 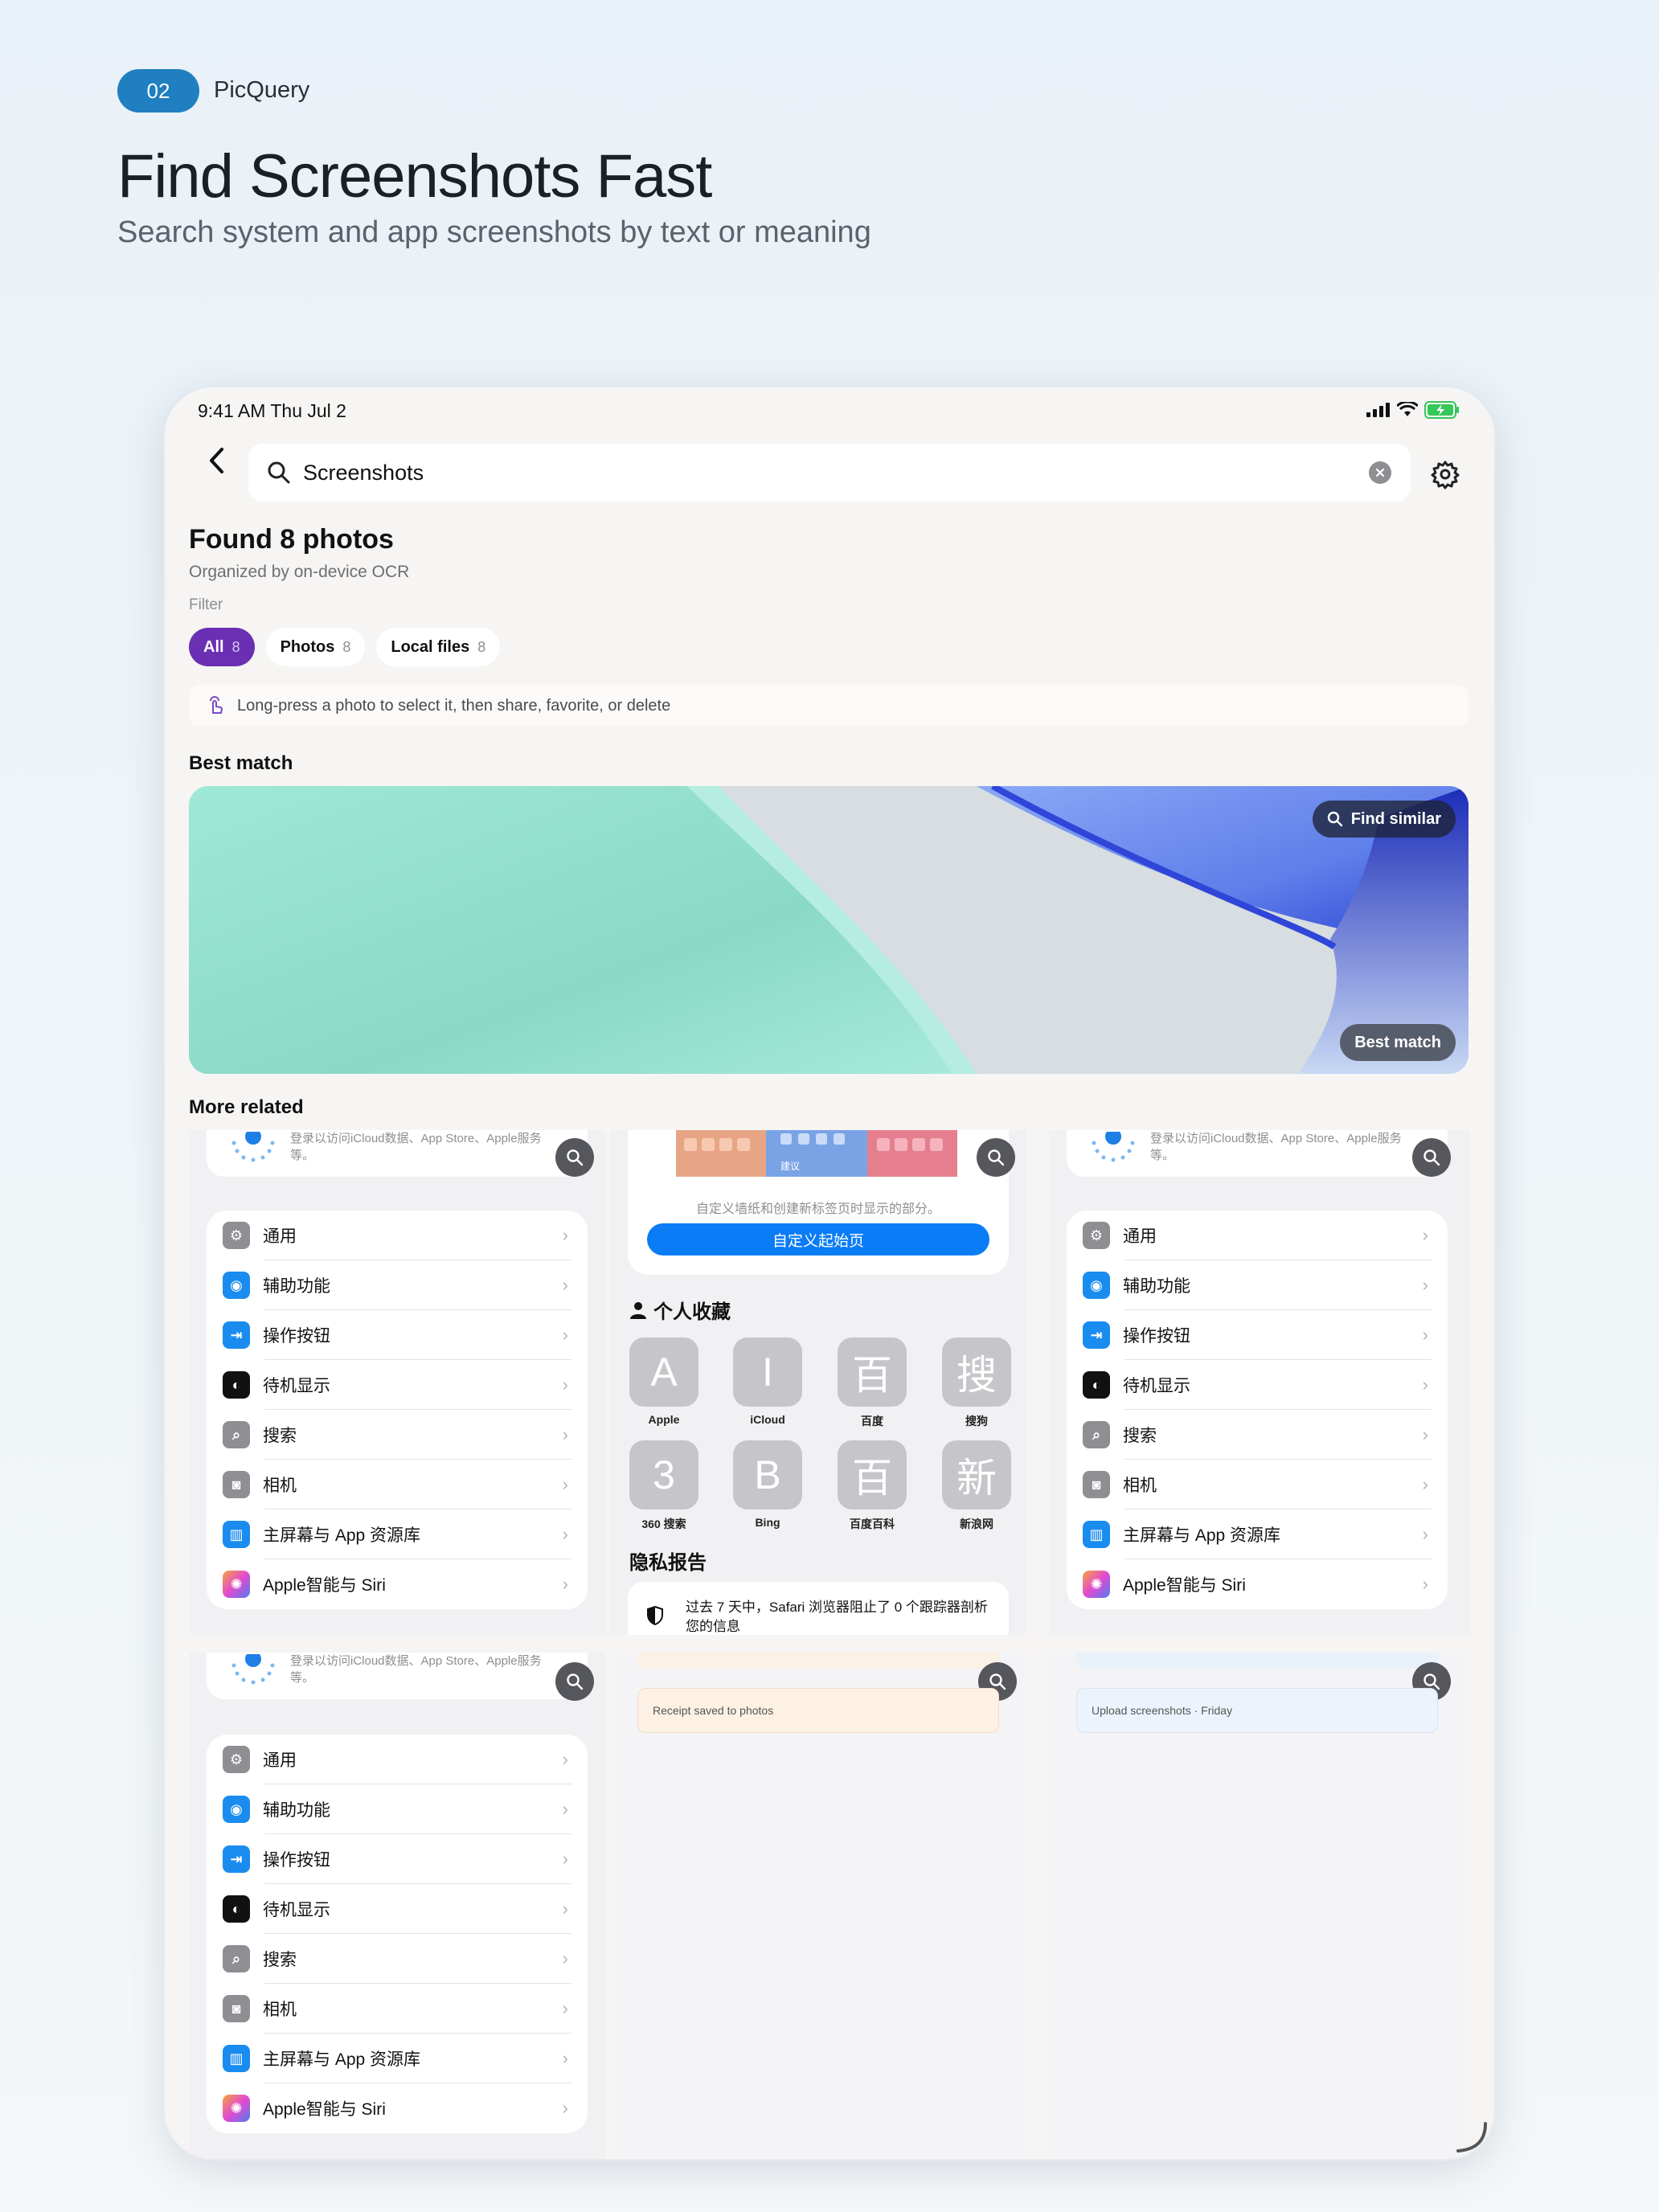 I want to click on start-page-card: 建议 自定义墙纸和创建新标签页时显示的部分。 自定义起始页, so click(x=818, y=1202).